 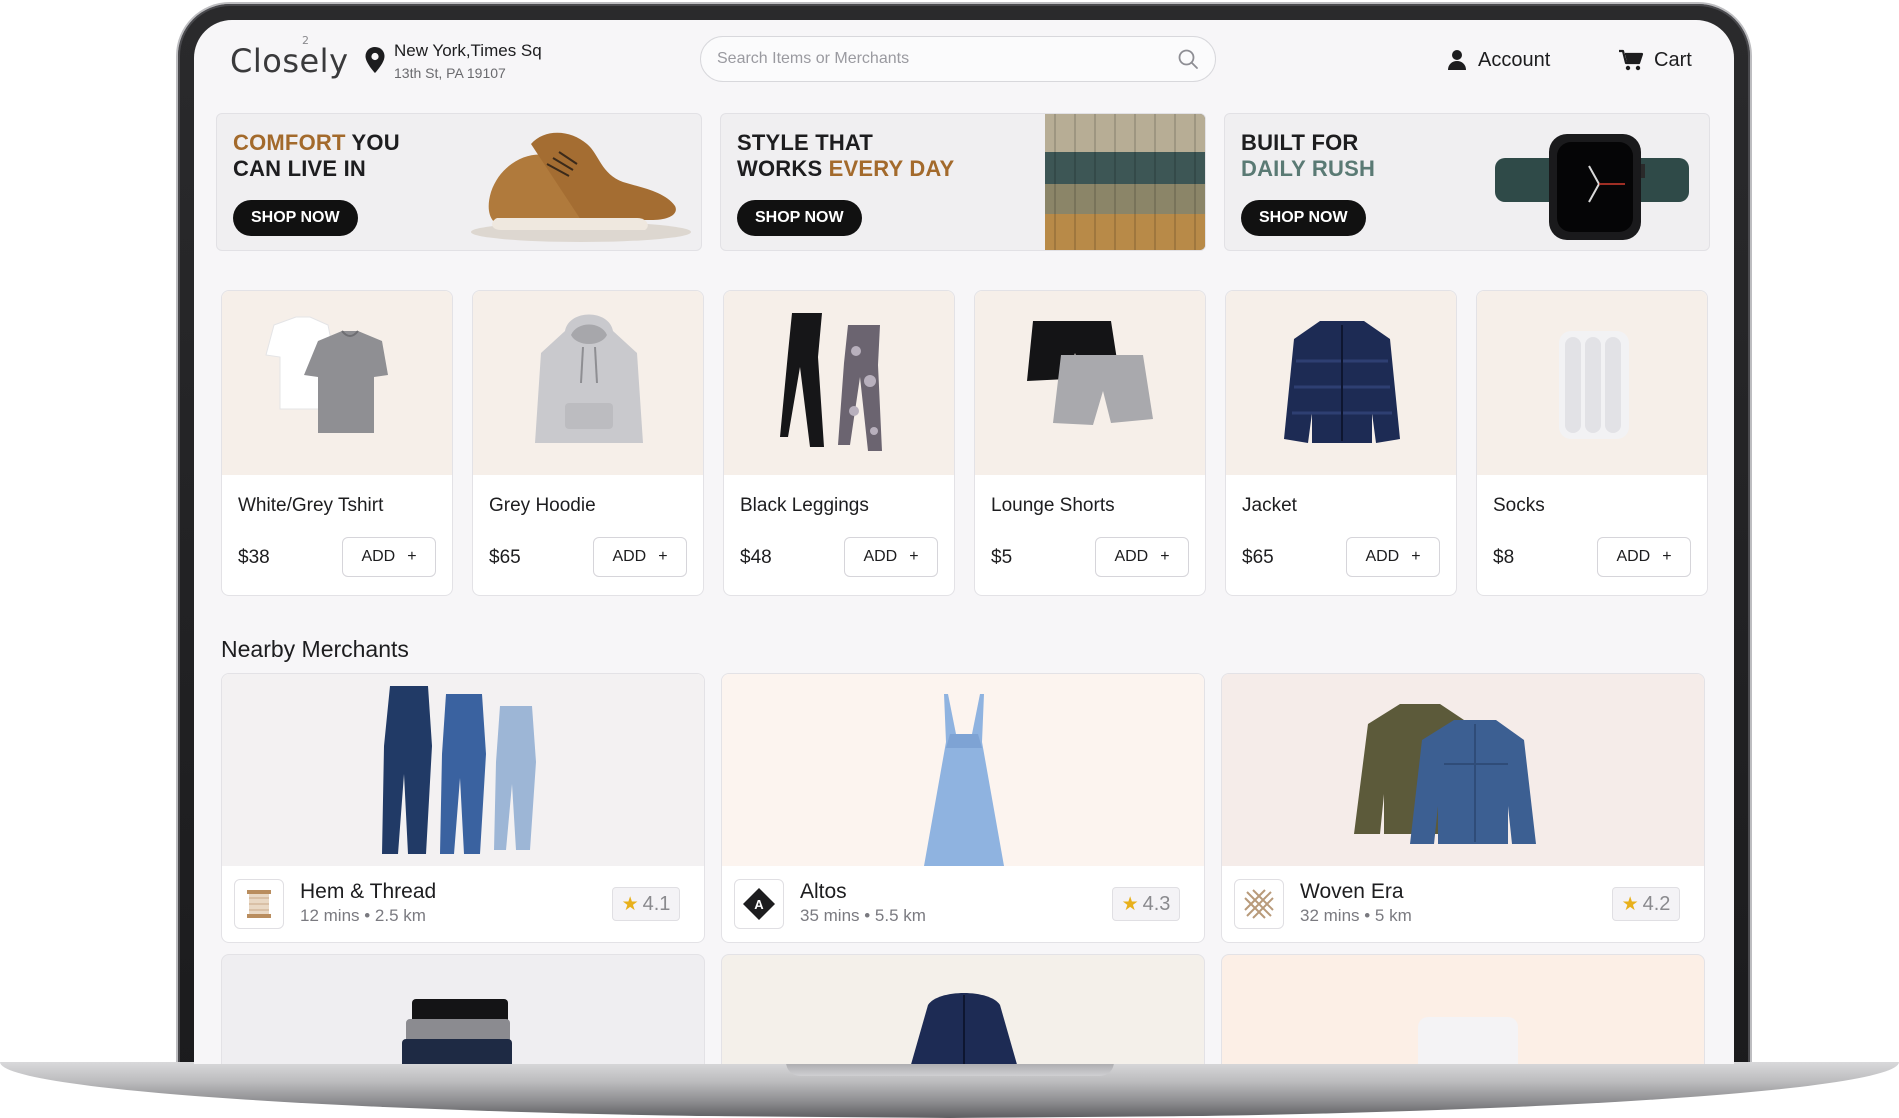 I want to click on rating-value: 4.3, so click(x=1156, y=903).